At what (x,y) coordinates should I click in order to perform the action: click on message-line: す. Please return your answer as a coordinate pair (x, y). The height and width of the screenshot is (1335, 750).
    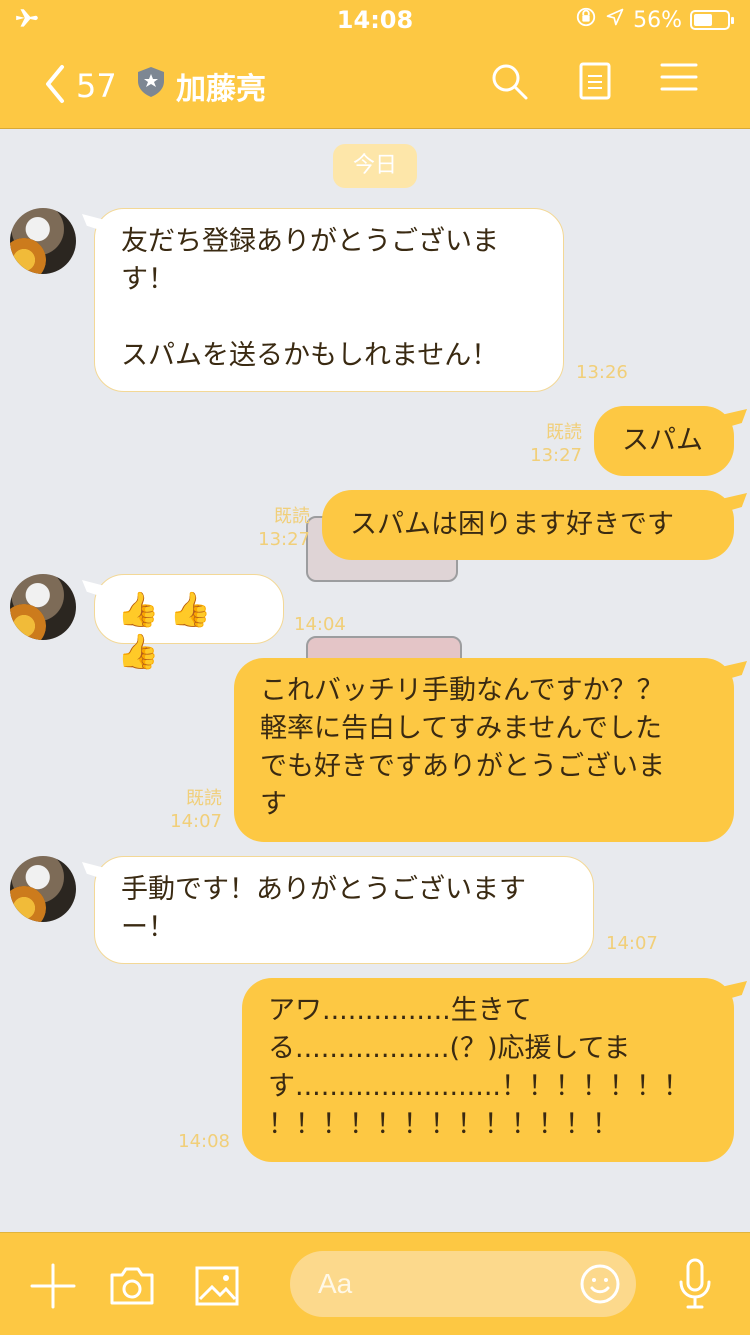
    Looking at the image, I should click on (273, 804).